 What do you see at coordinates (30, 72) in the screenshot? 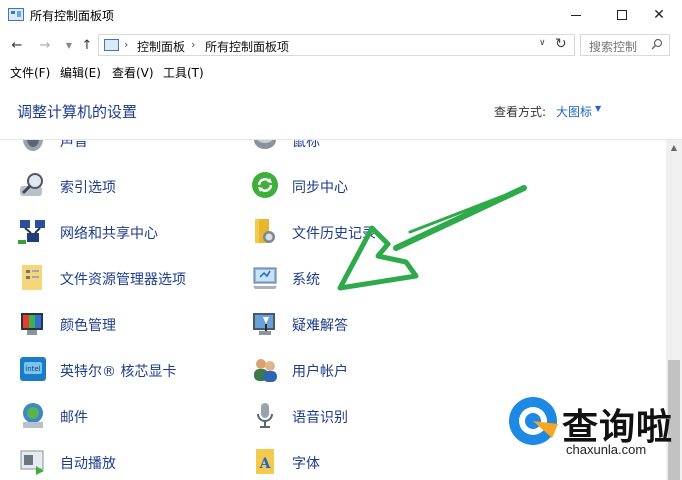
I see `menu-file: 文件(F)` at bounding box center [30, 72].